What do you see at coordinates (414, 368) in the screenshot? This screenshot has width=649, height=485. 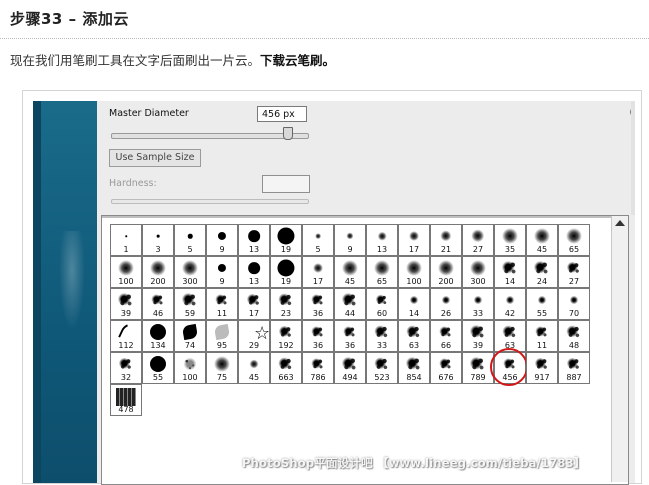 I see `brush-preset-854: 854` at bounding box center [414, 368].